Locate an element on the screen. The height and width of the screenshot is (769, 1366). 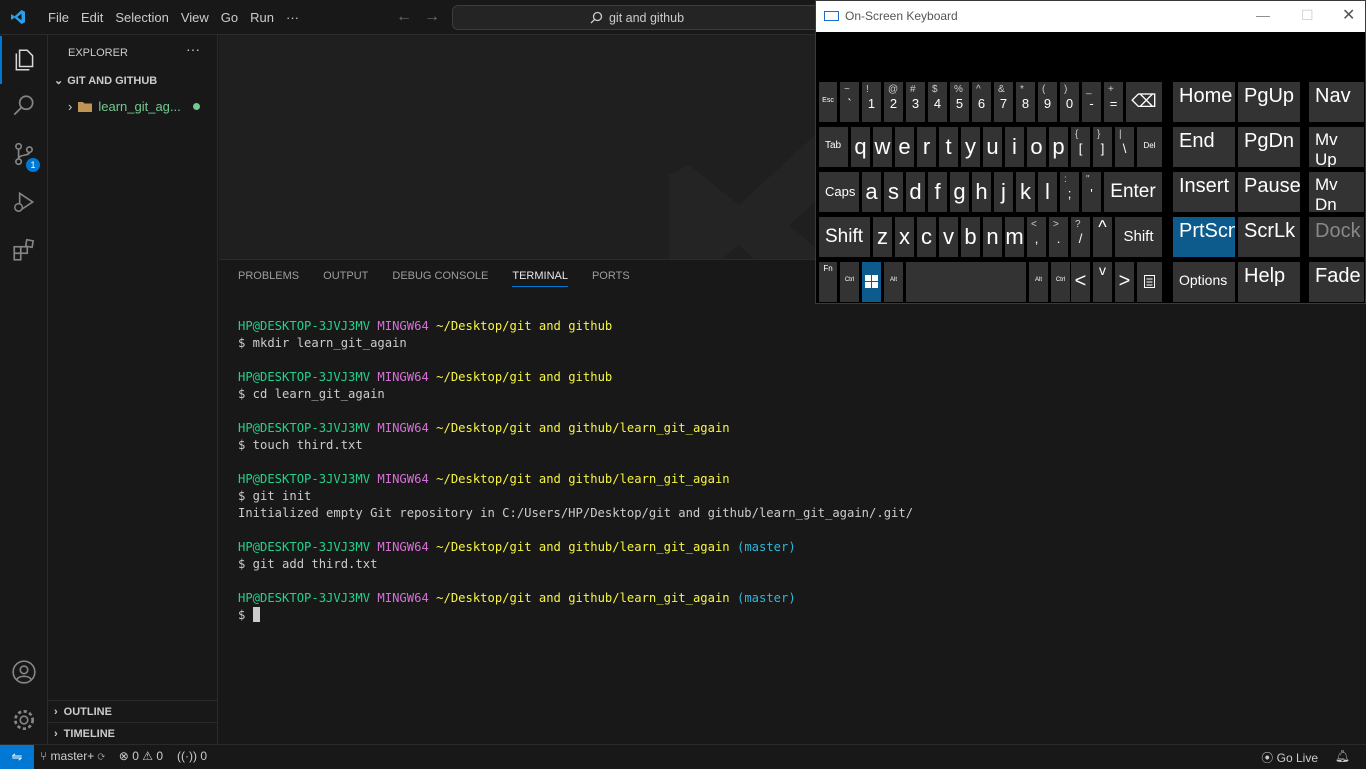
search-icon is located at coordinates (24, 106).